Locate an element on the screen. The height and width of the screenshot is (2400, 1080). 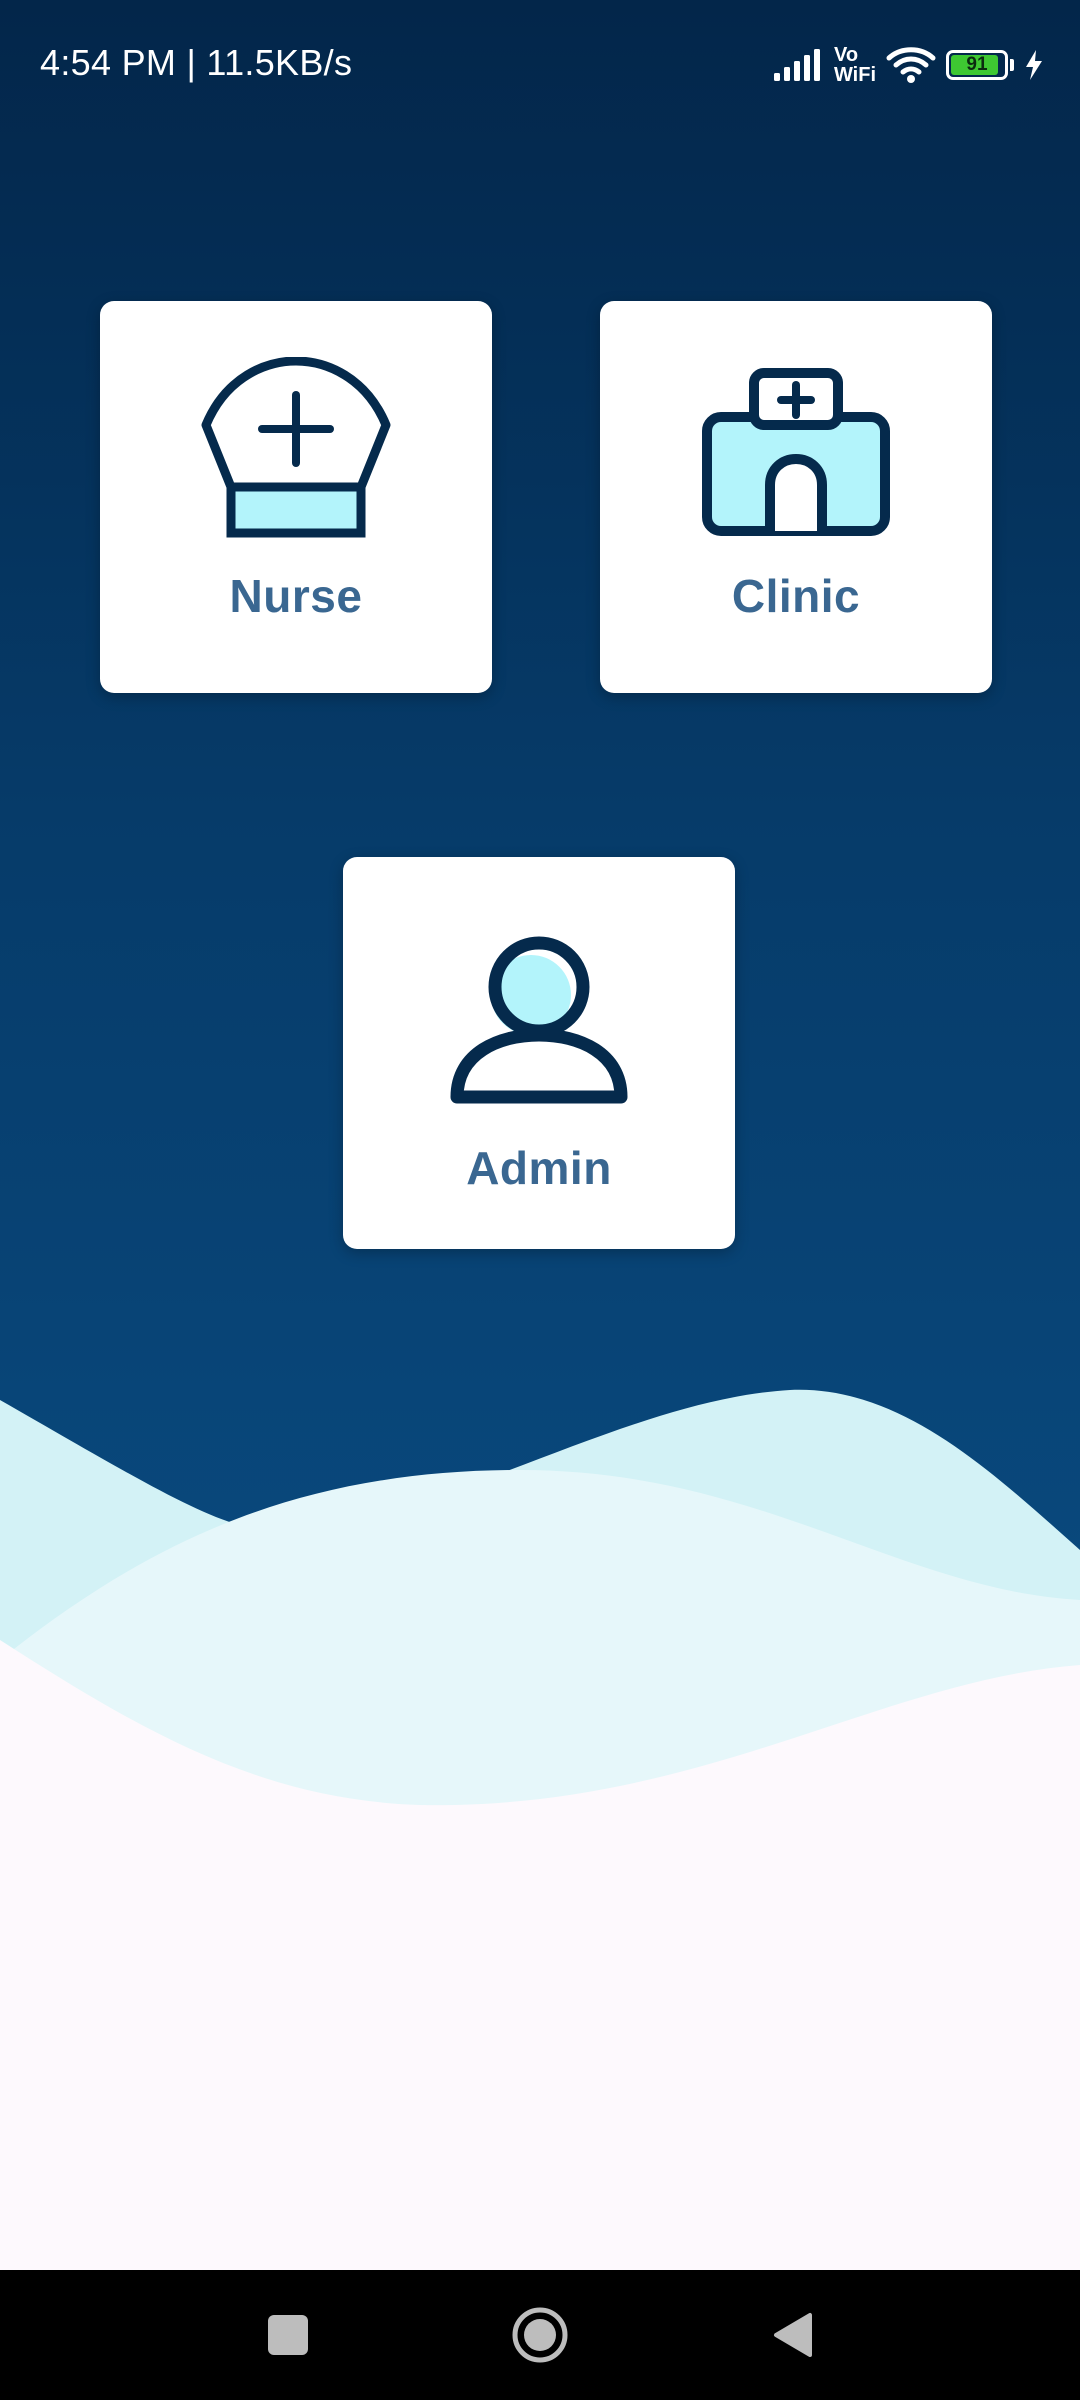
navigation-bar is located at coordinates (540, 2335).